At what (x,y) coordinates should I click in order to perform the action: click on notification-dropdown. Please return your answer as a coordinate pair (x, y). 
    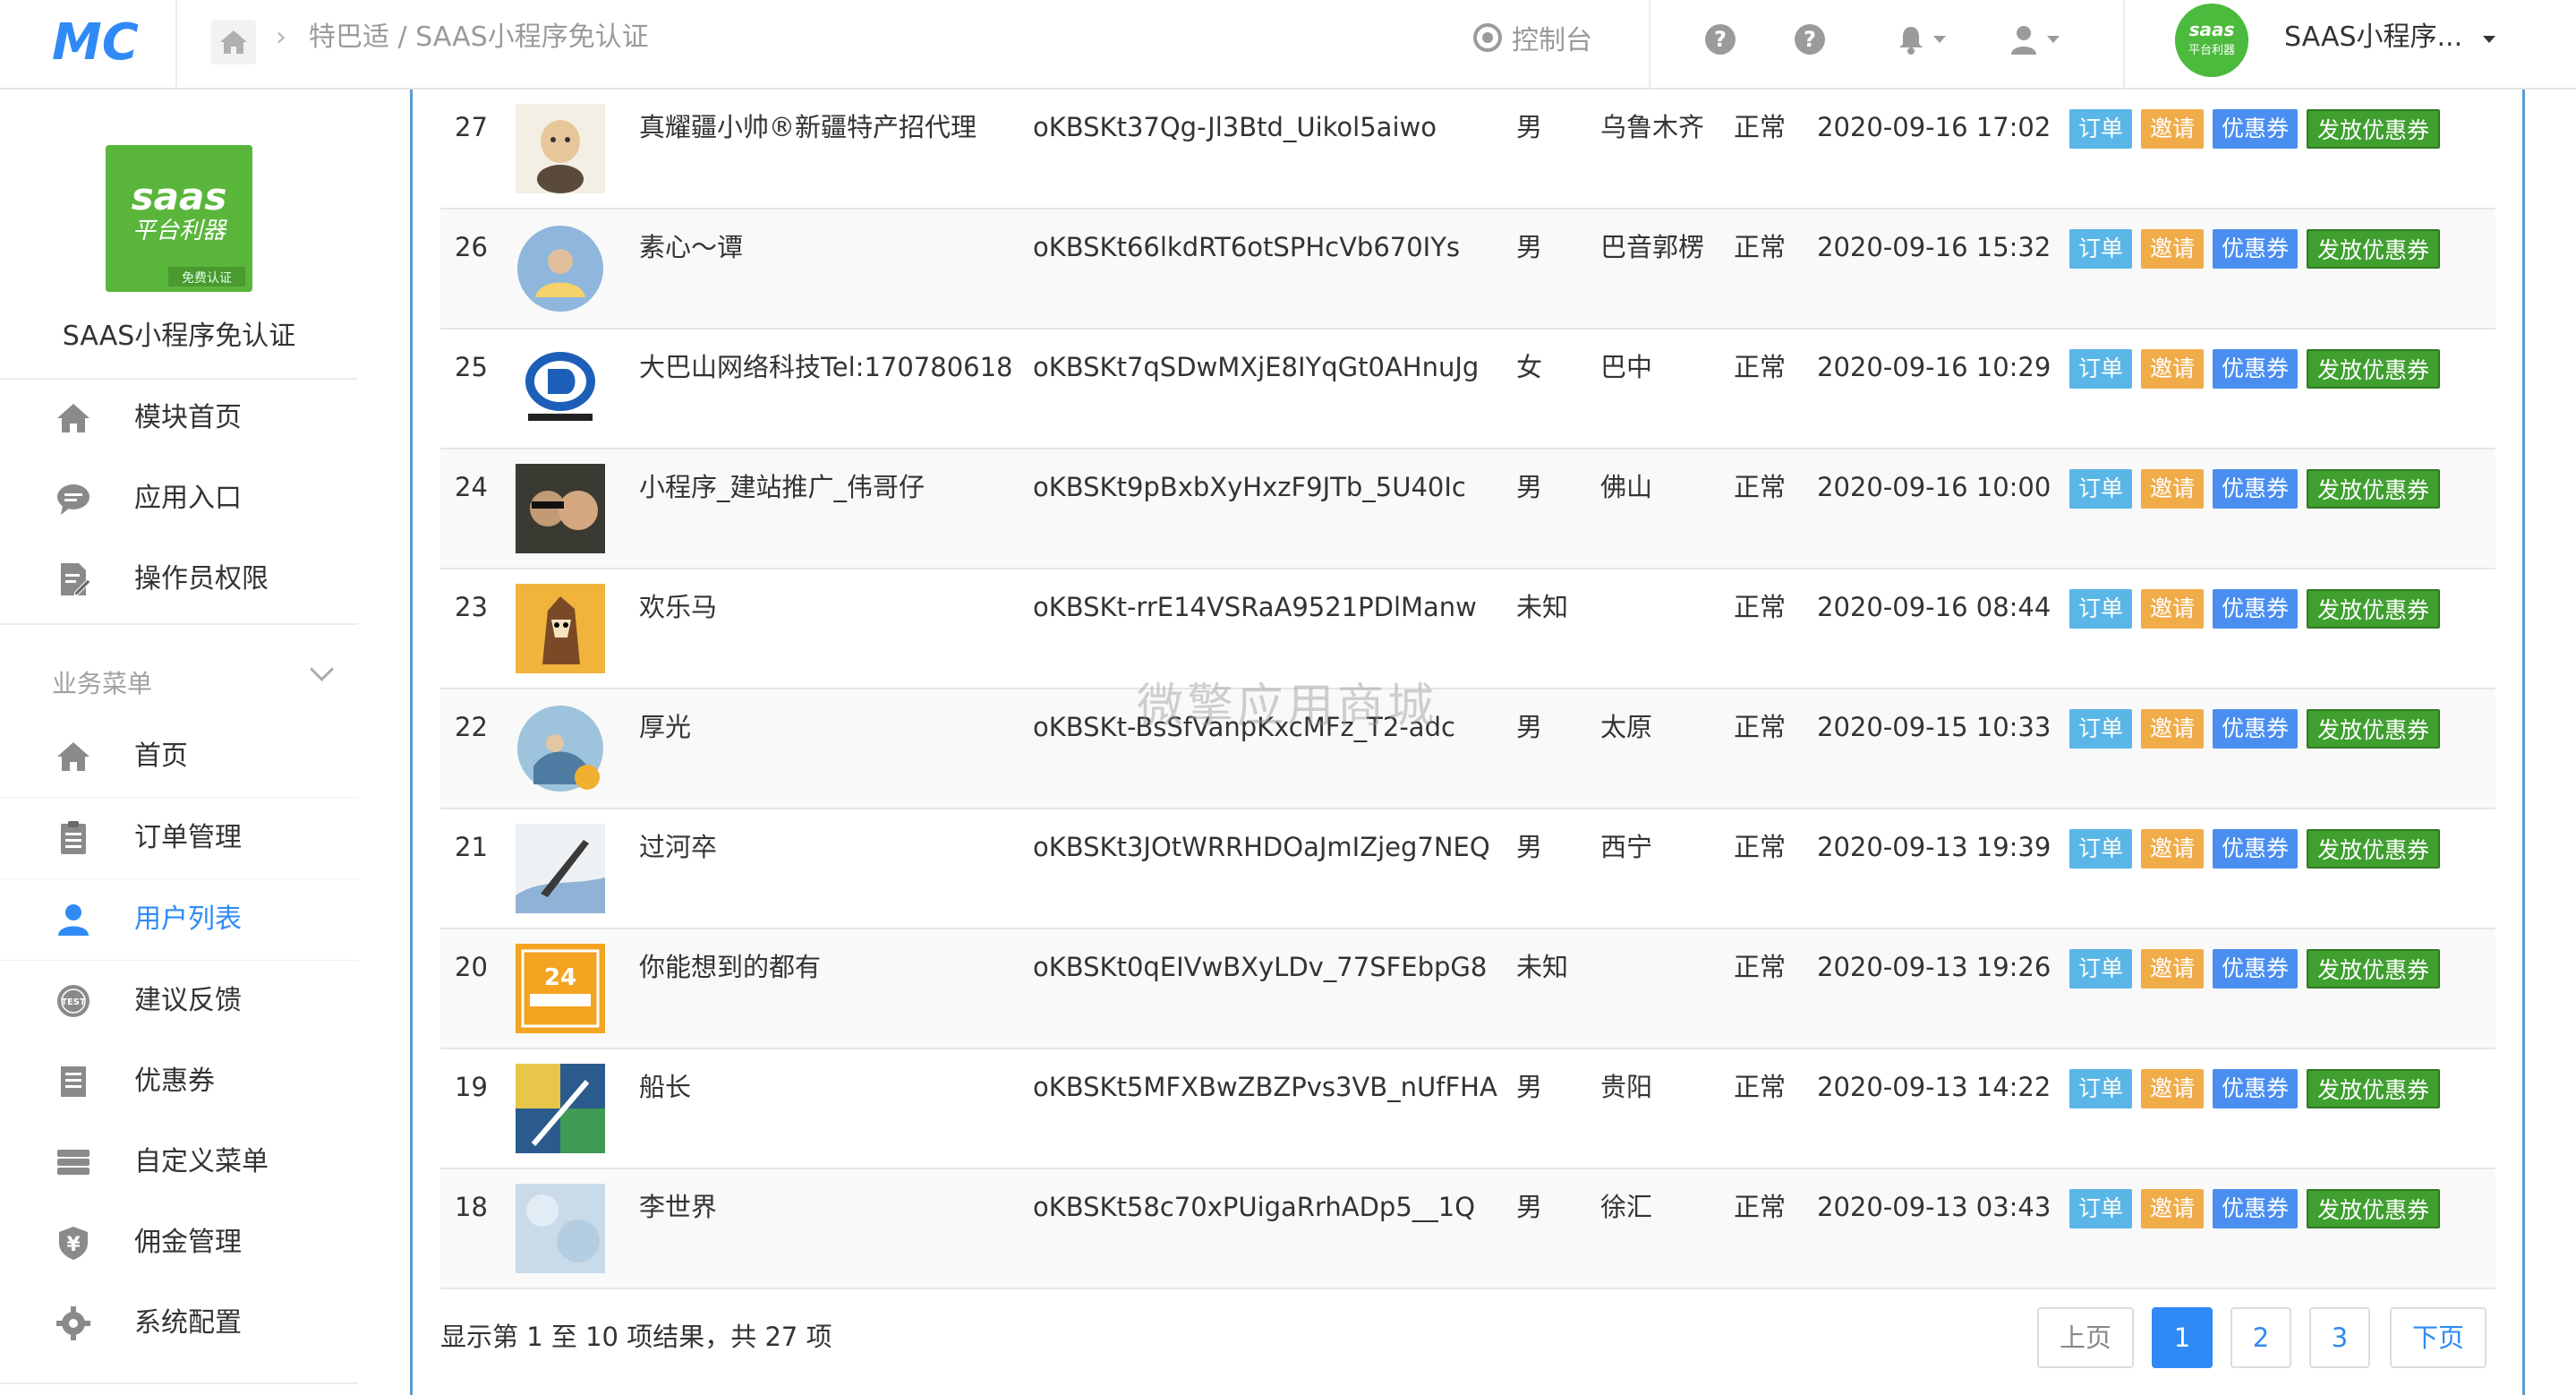
    Looking at the image, I should click on (1922, 39).